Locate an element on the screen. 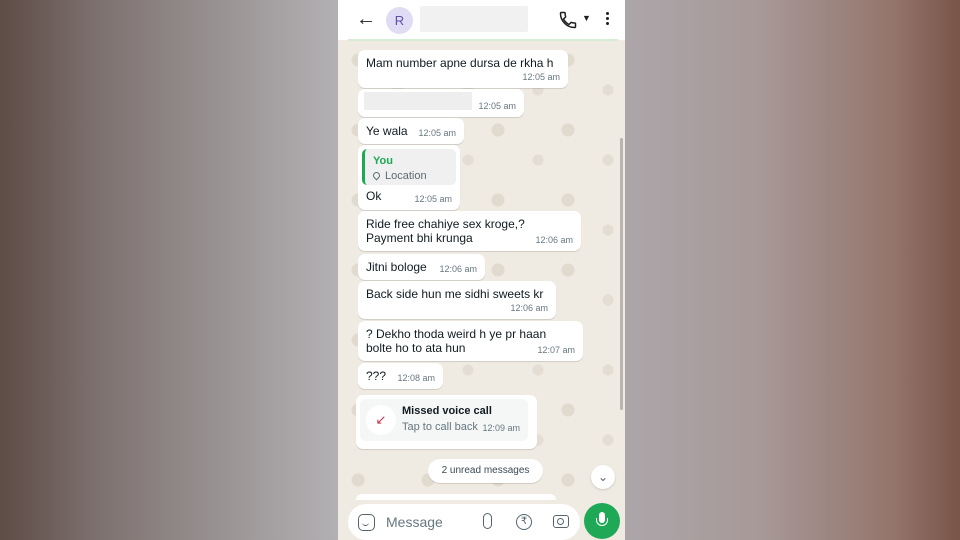  chevron-double-down-icon: ⌄ is located at coordinates (603, 477).